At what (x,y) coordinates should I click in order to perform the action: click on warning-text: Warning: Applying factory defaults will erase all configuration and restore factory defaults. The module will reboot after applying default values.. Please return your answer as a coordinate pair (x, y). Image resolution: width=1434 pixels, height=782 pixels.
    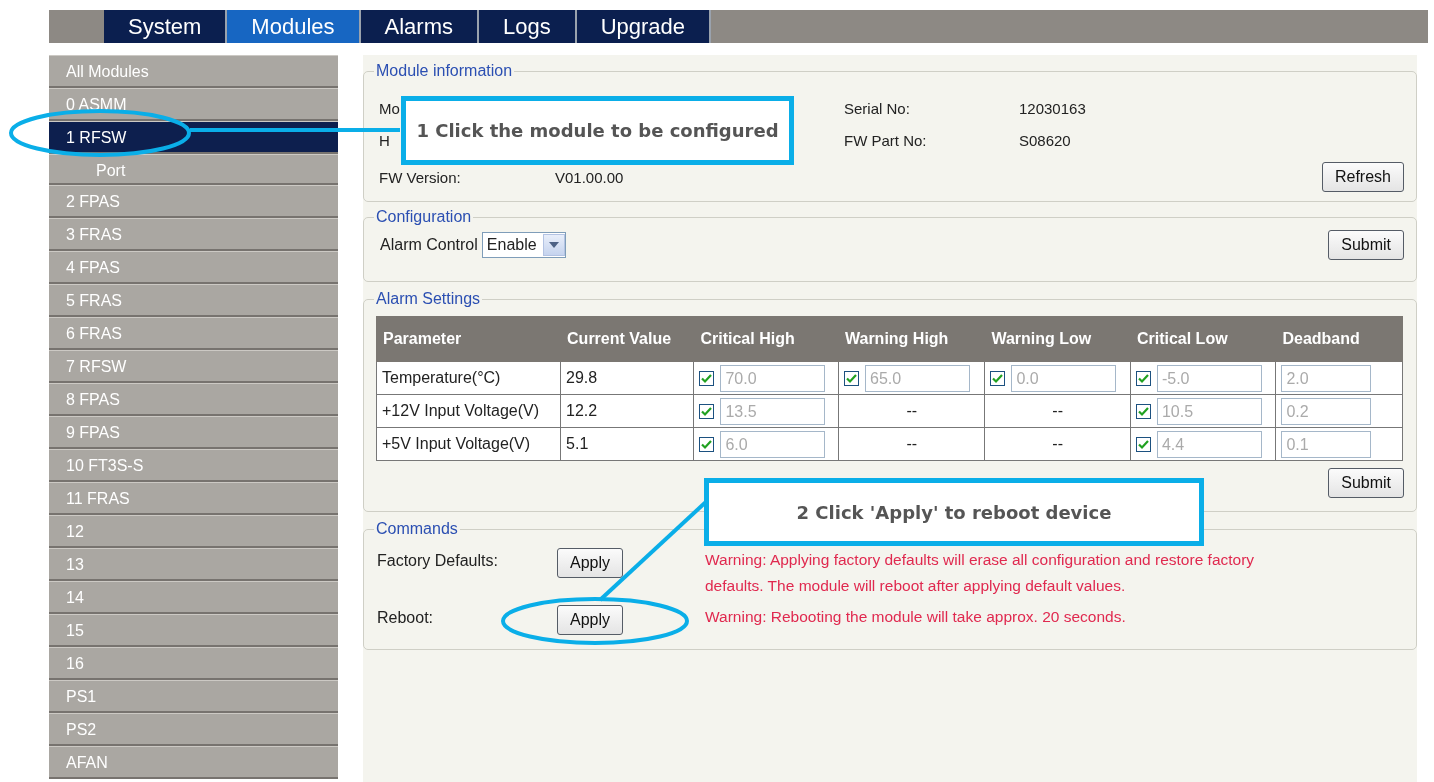
    Looking at the image, I should click on (980, 573).